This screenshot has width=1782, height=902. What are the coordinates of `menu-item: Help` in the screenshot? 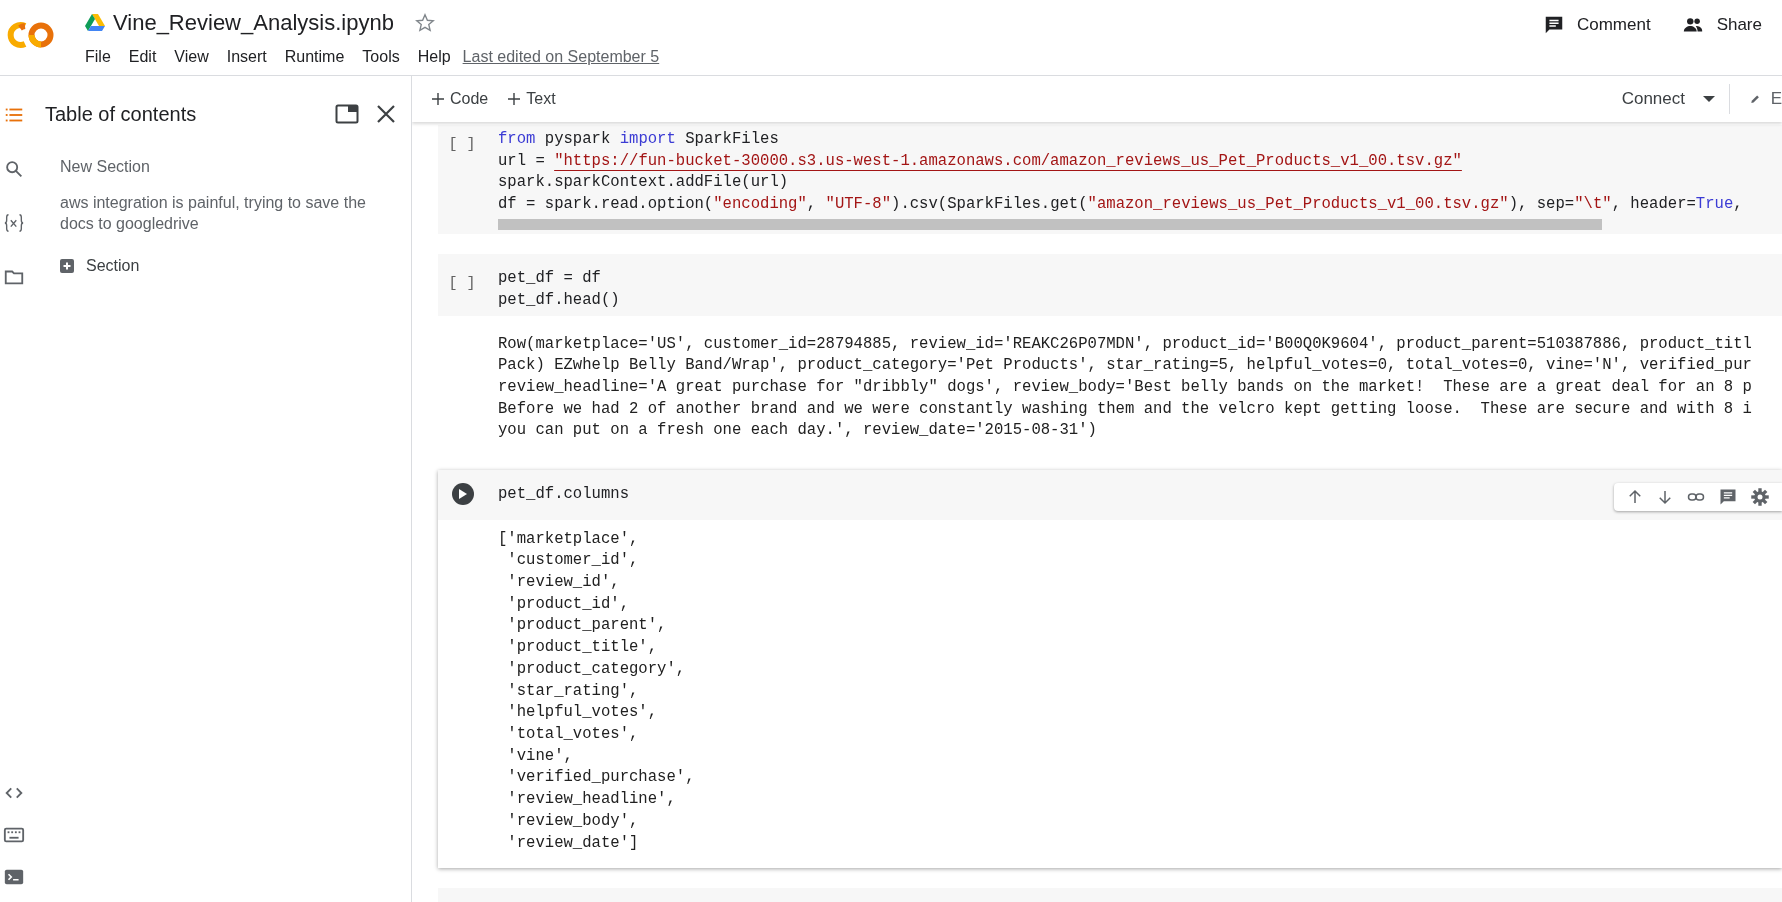 It's located at (434, 57).